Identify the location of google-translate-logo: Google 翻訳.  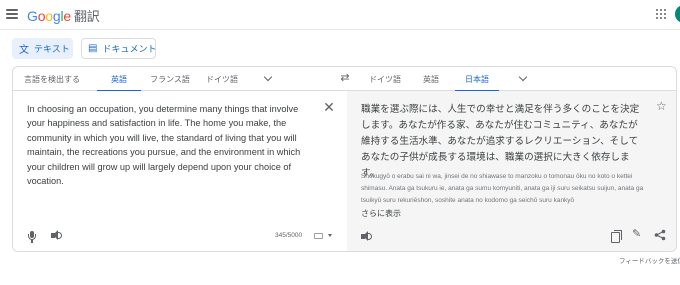
(63, 15).